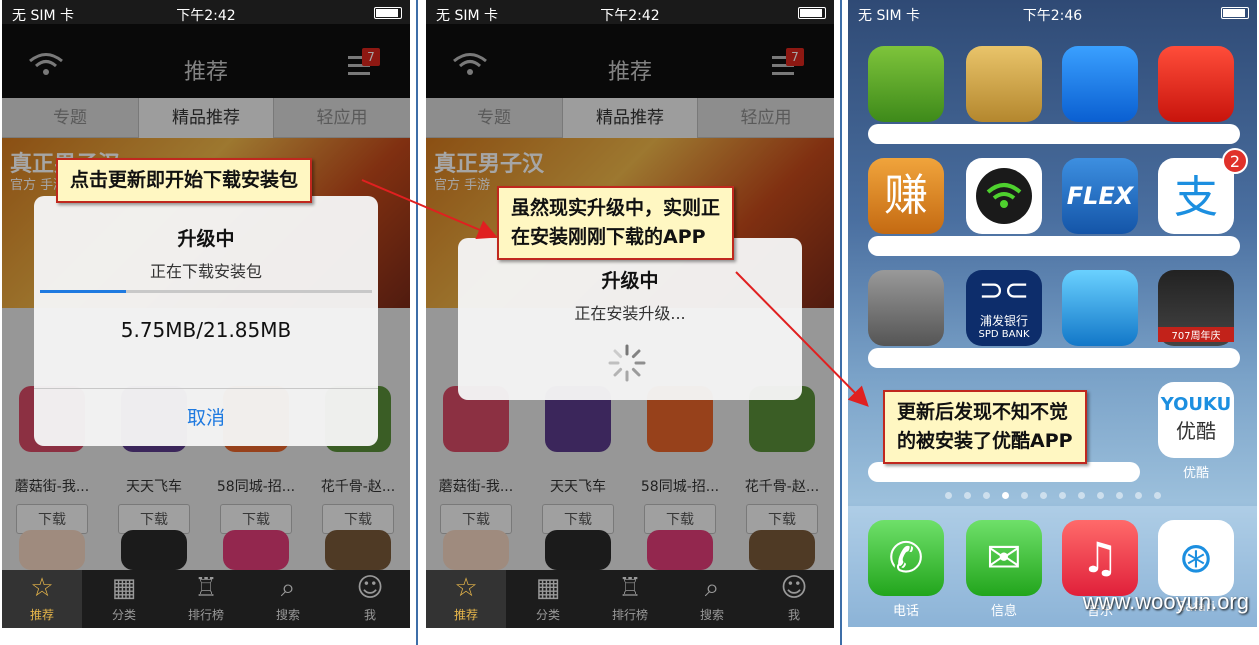 Image resolution: width=1259 pixels, height=645 pixels. I want to click on wifi-icon, so click(1004, 196).